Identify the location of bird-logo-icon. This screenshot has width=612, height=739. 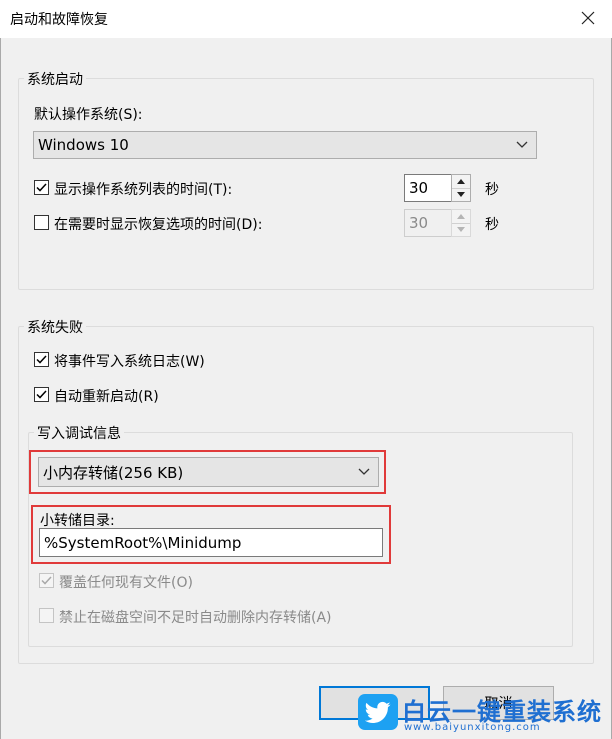
(378, 712).